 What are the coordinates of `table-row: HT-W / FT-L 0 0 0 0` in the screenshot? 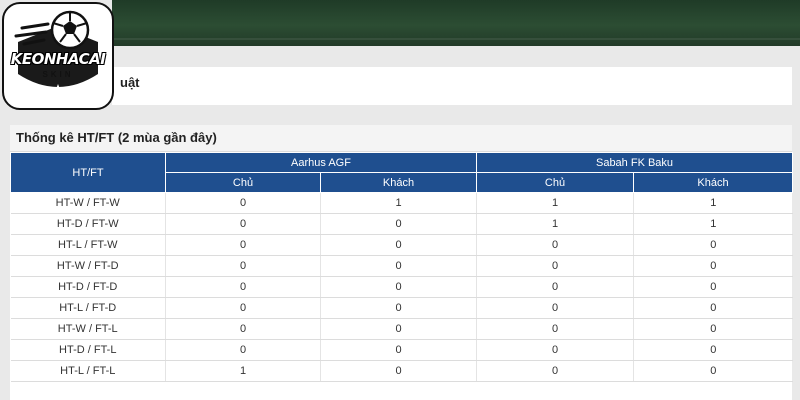 It's located at (401, 329).